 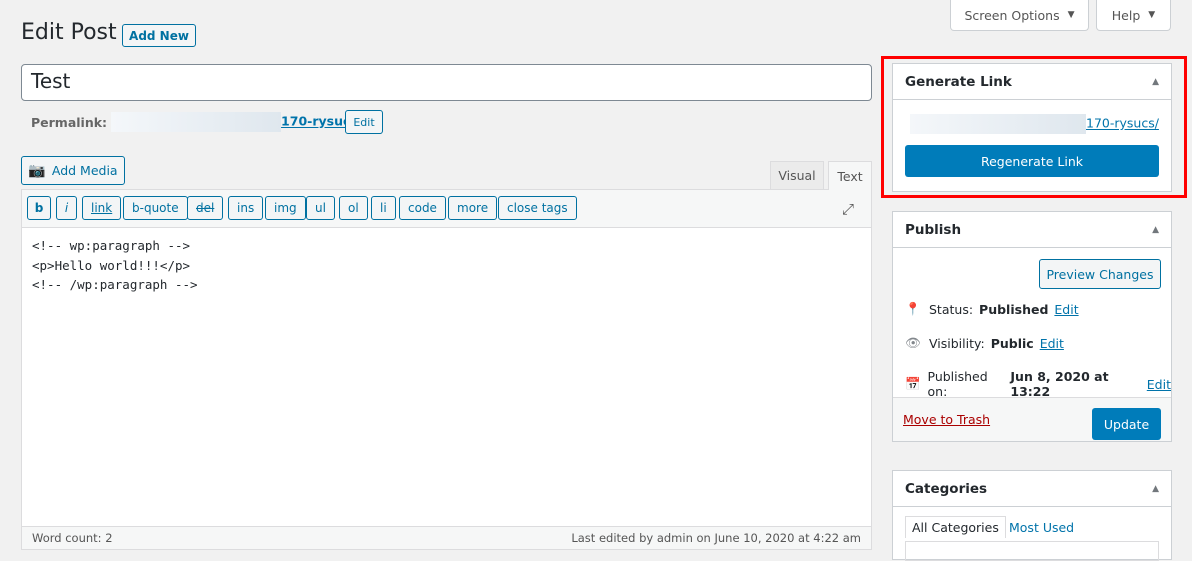 I want to click on permalink: Permalink: 170-rysucs/, so click(x=196, y=122).